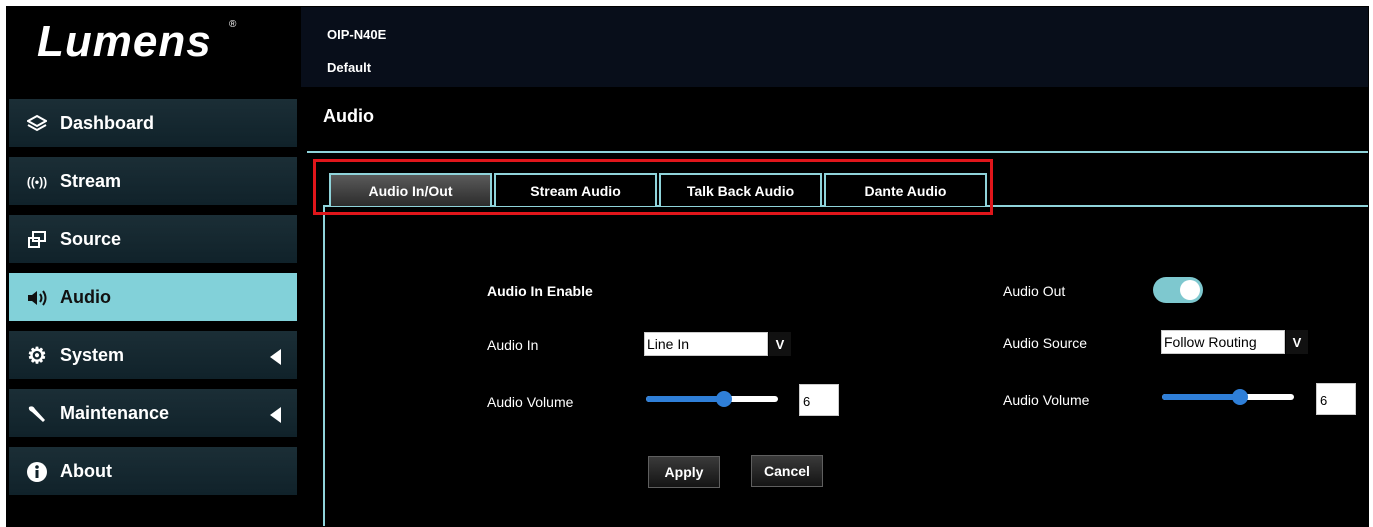  What do you see at coordinates (233, 24) in the screenshot?
I see `registered-mark: ®` at bounding box center [233, 24].